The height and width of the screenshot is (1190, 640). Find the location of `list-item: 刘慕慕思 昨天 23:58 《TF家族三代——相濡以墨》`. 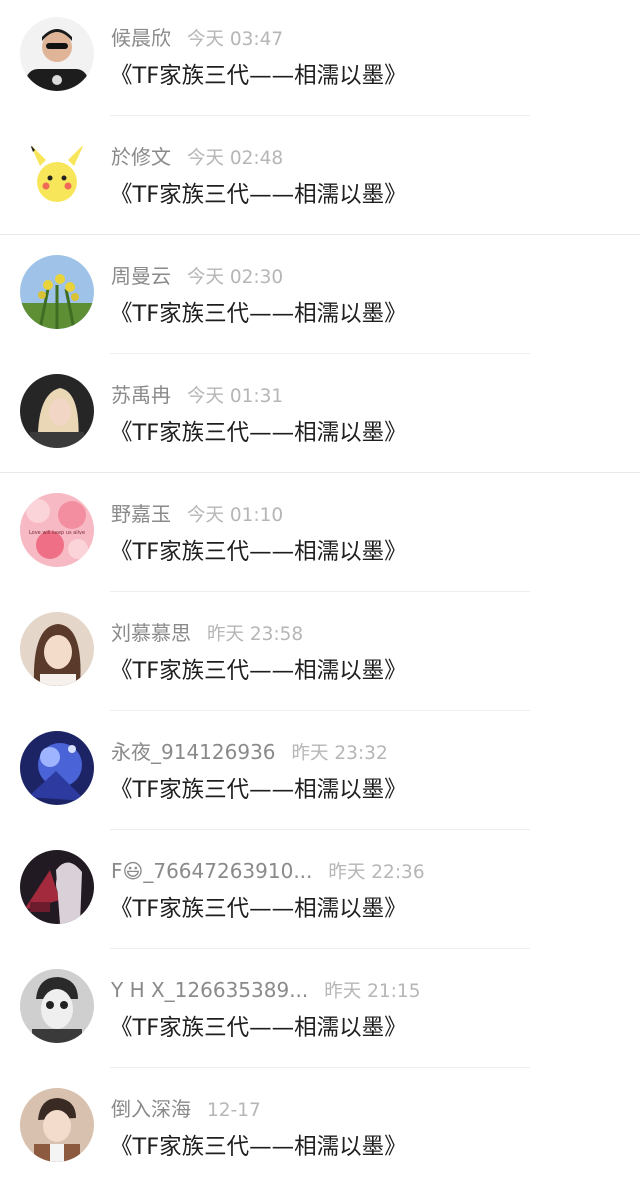

list-item: 刘慕慕思 昨天 23:58 《TF家族三代——相濡以墨》 is located at coordinates (320, 654).